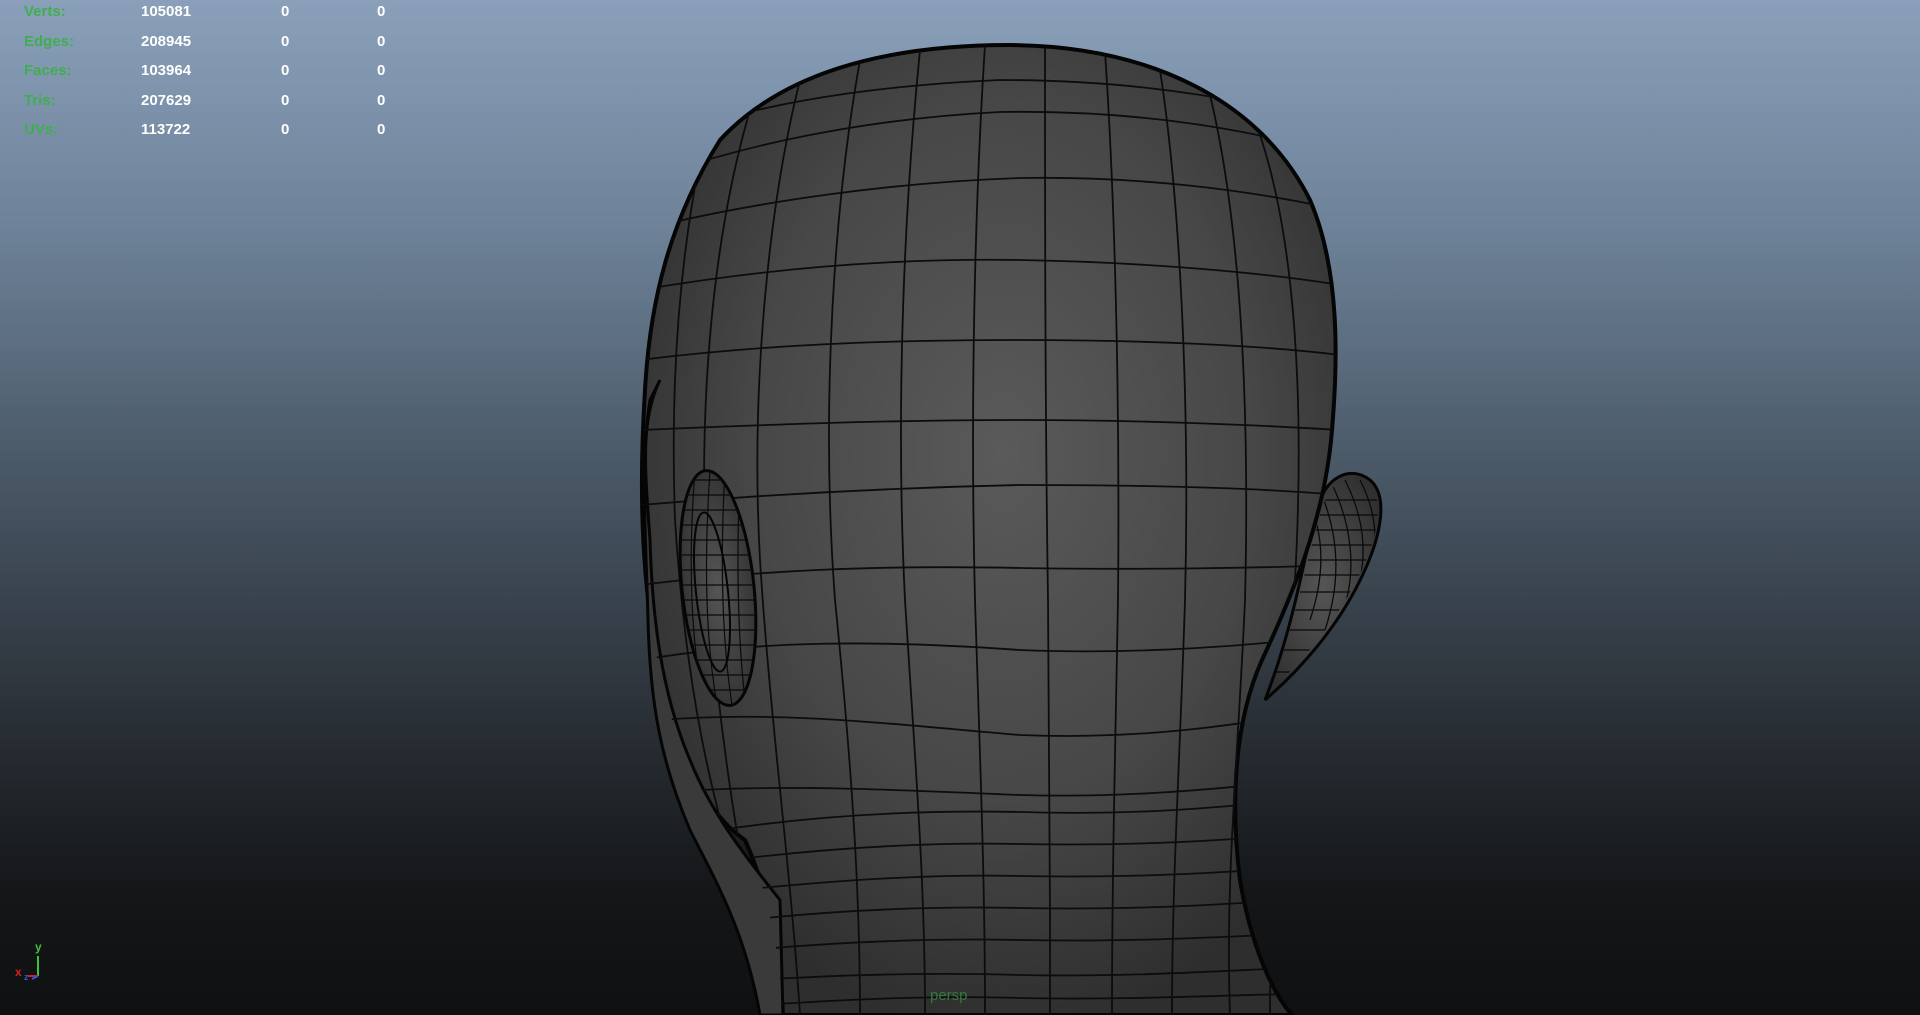  I want to click on hud-row-tris: Tris: 207629 0 0, so click(210, 101).